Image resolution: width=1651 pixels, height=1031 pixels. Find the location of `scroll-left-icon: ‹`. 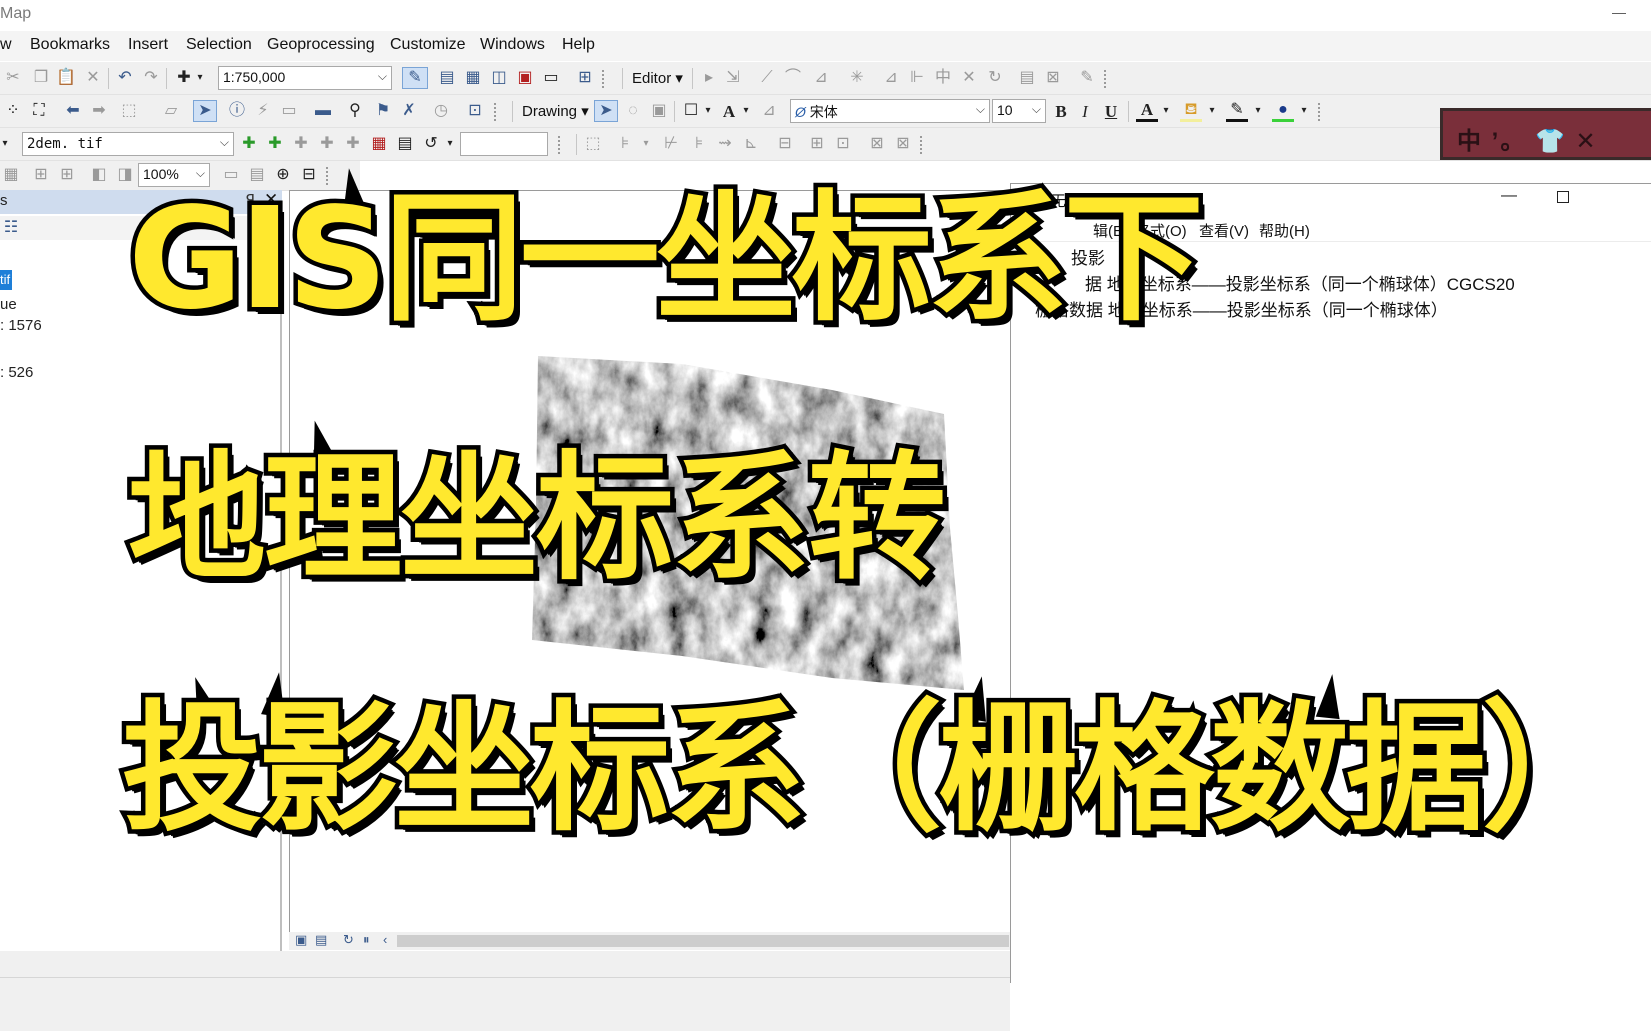

scroll-left-icon: ‹ is located at coordinates (385, 939).